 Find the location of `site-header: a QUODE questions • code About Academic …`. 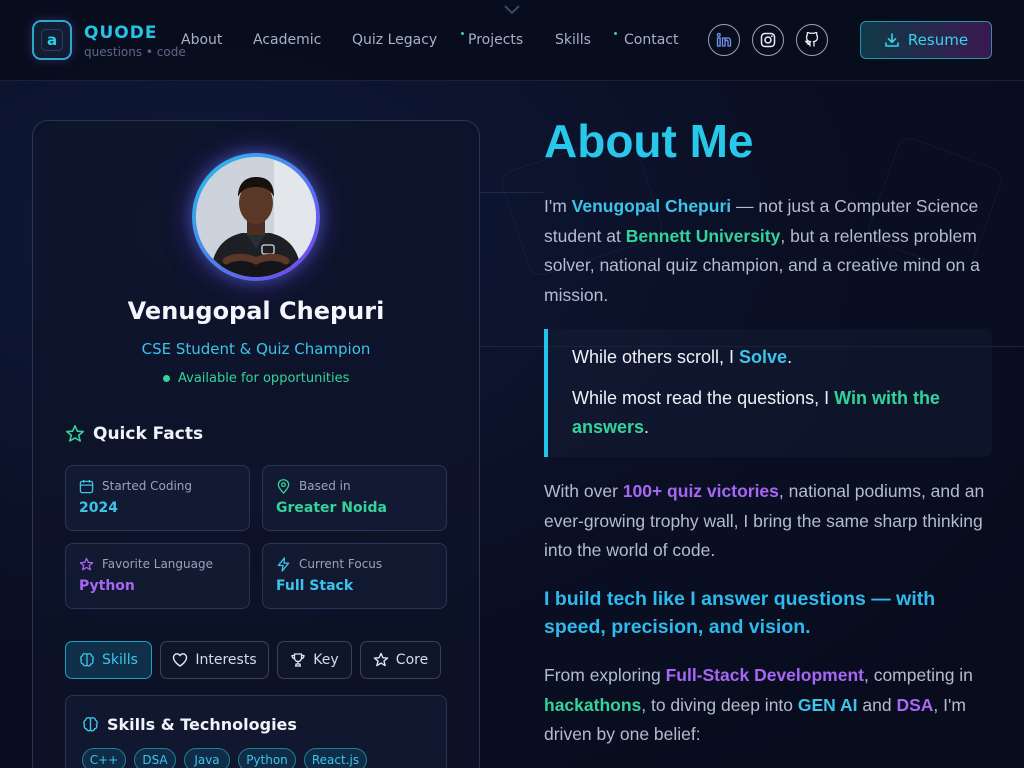

site-header: a QUODE questions • code About Academic … is located at coordinates (512, 40).